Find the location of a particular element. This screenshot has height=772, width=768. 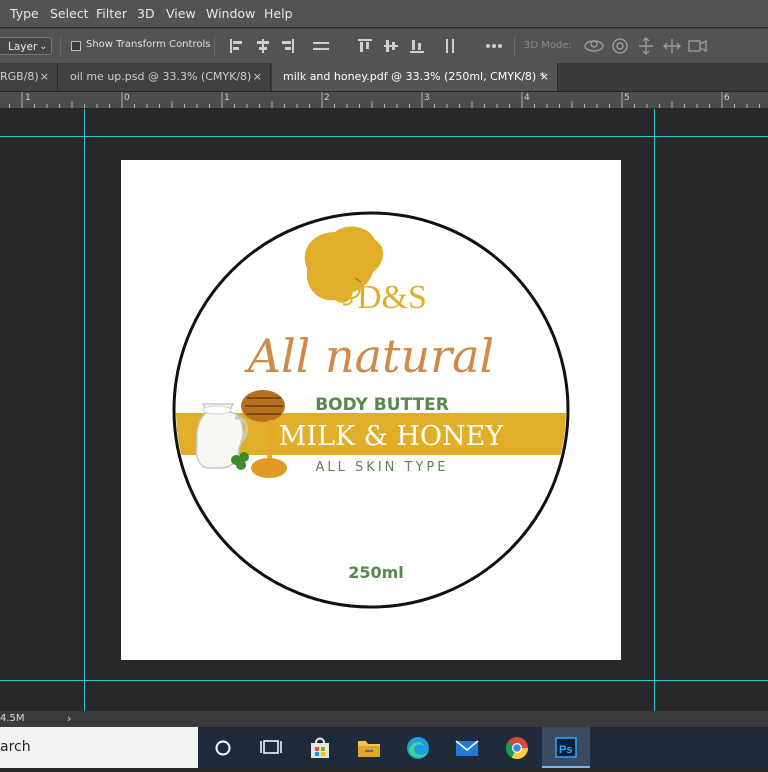

photoshop-icon: Ps is located at coordinates (566, 747).